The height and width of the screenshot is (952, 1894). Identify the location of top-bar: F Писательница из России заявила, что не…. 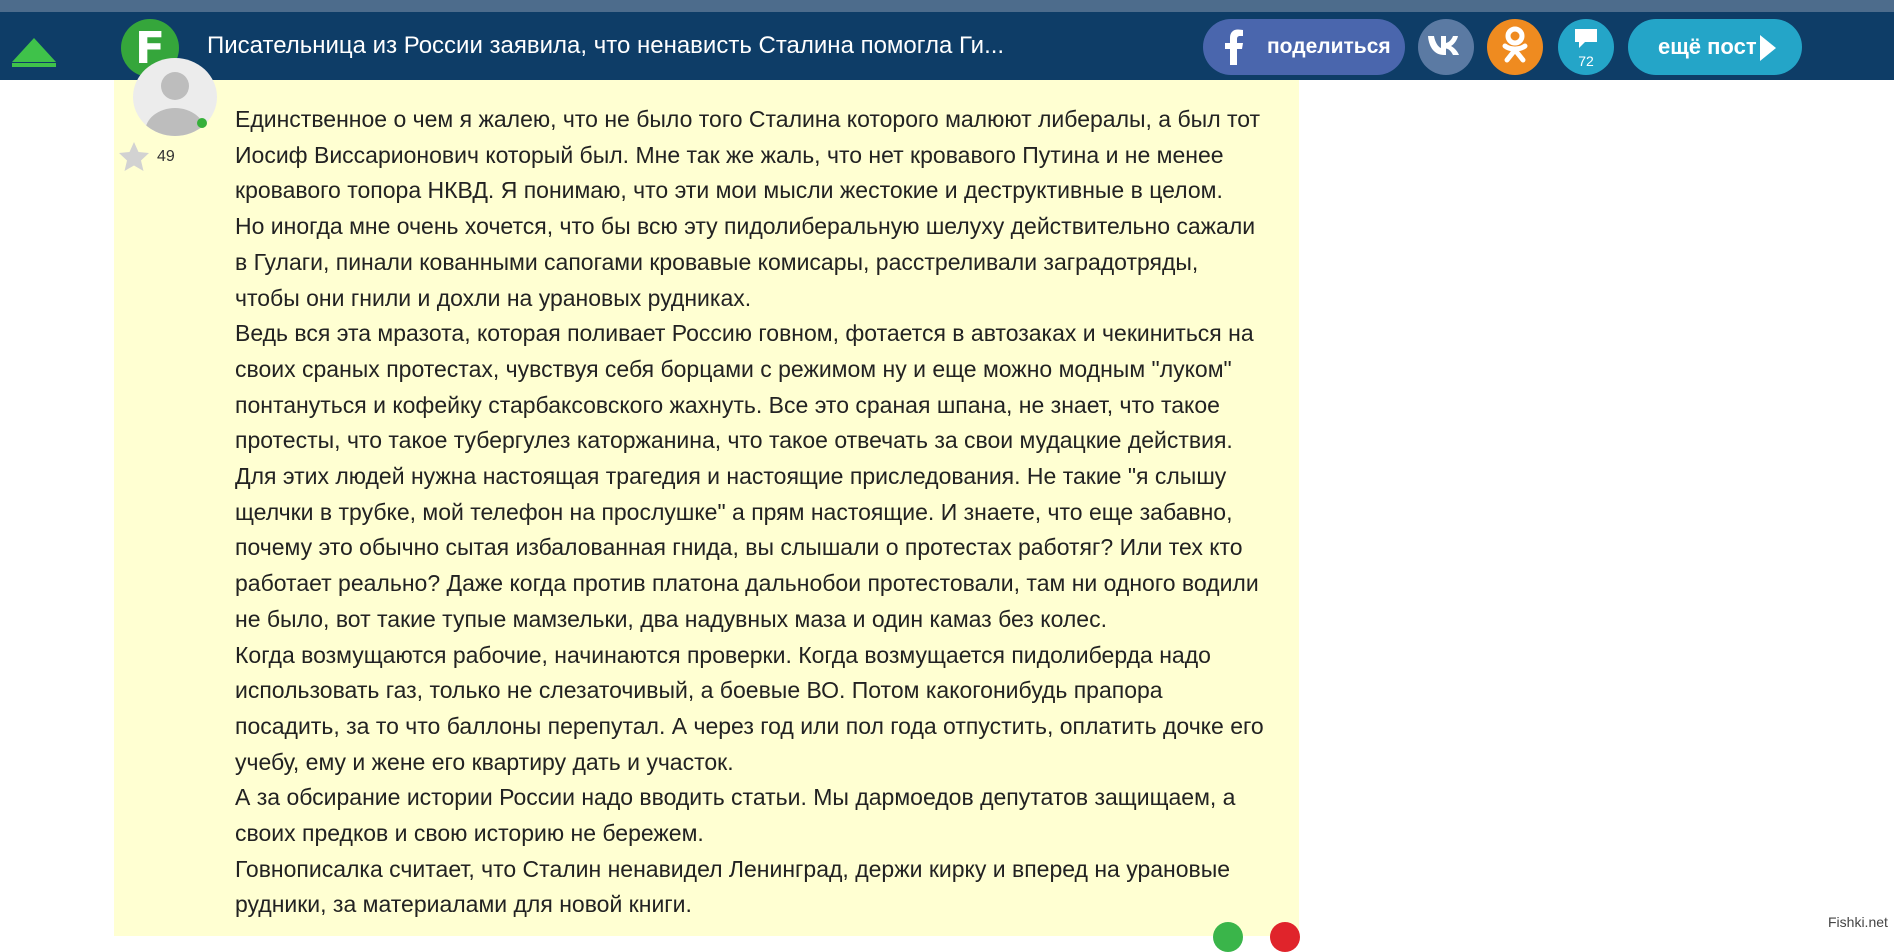
(947, 46).